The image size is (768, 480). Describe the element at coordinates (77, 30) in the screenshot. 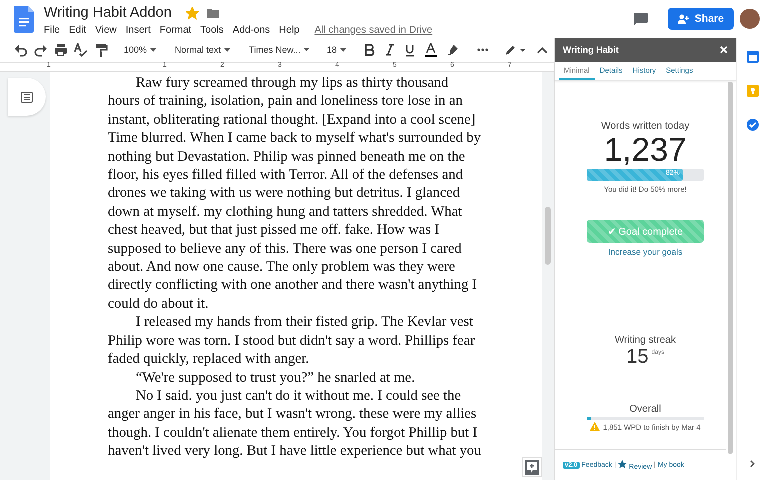

I see `menu-item: Edit` at that location.